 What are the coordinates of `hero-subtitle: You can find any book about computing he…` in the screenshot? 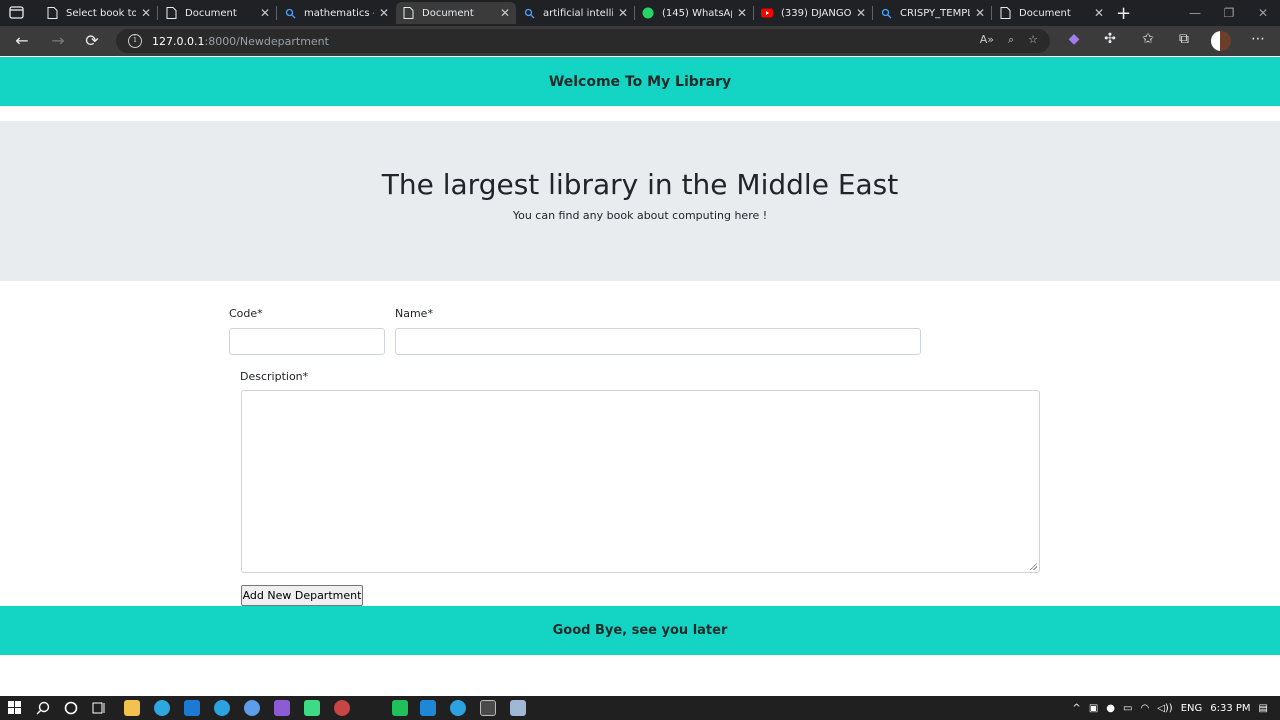 It's located at (640, 215).